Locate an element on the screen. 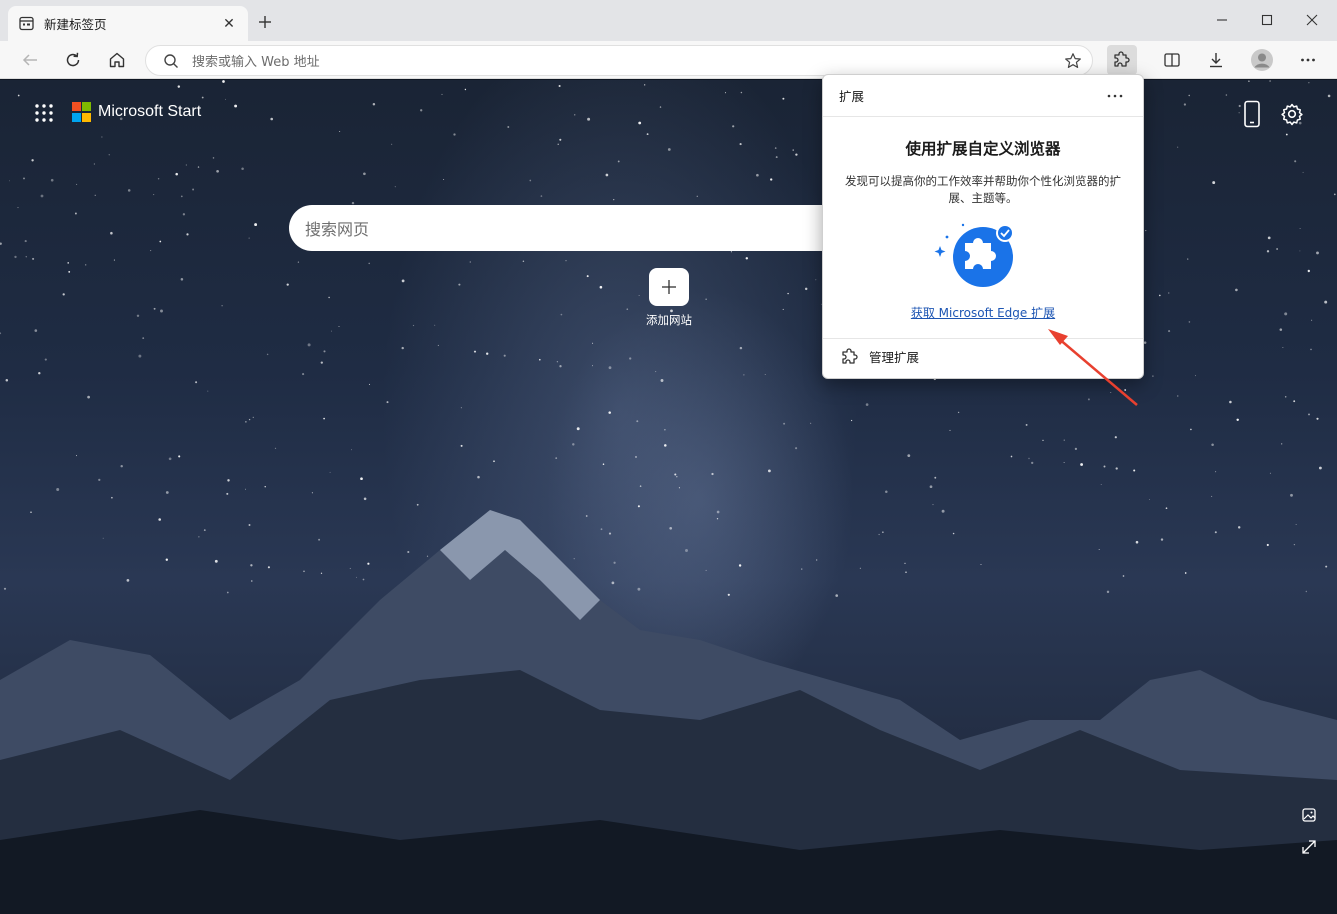 The image size is (1337, 914). home-button is located at coordinates (117, 60).